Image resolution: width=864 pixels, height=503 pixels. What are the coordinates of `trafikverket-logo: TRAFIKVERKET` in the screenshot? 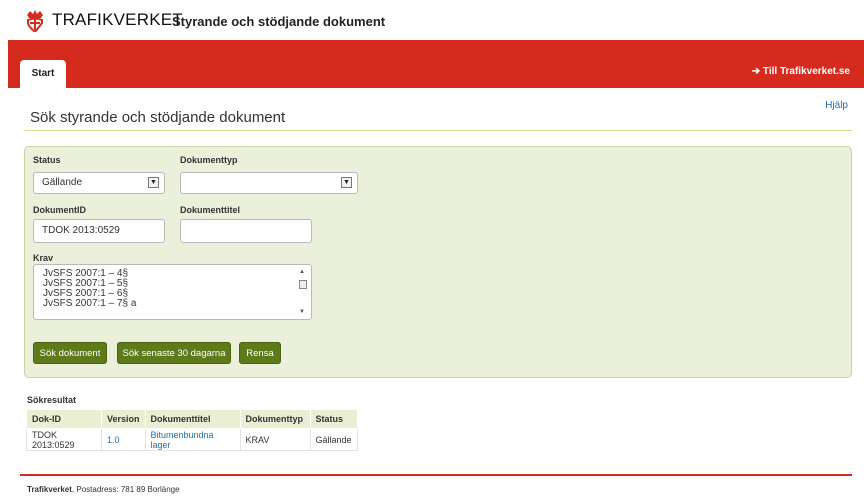 It's located at (103, 20).